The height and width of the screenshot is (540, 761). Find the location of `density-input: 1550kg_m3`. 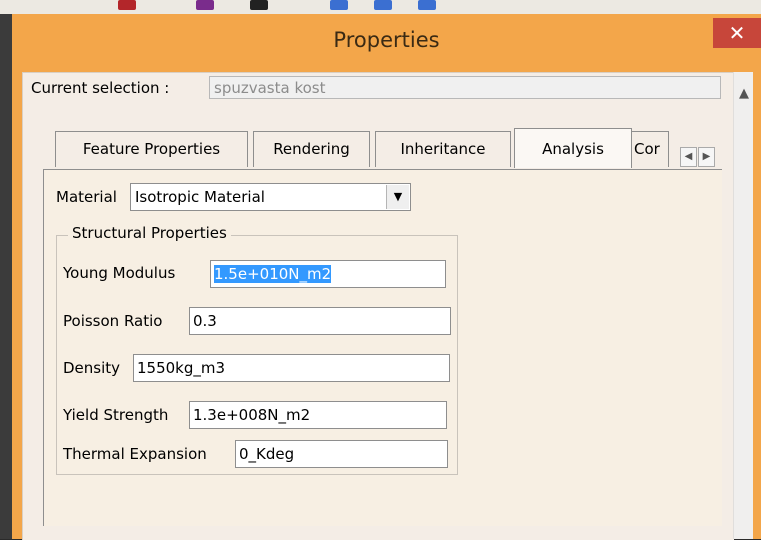

density-input: 1550kg_m3 is located at coordinates (291, 368).